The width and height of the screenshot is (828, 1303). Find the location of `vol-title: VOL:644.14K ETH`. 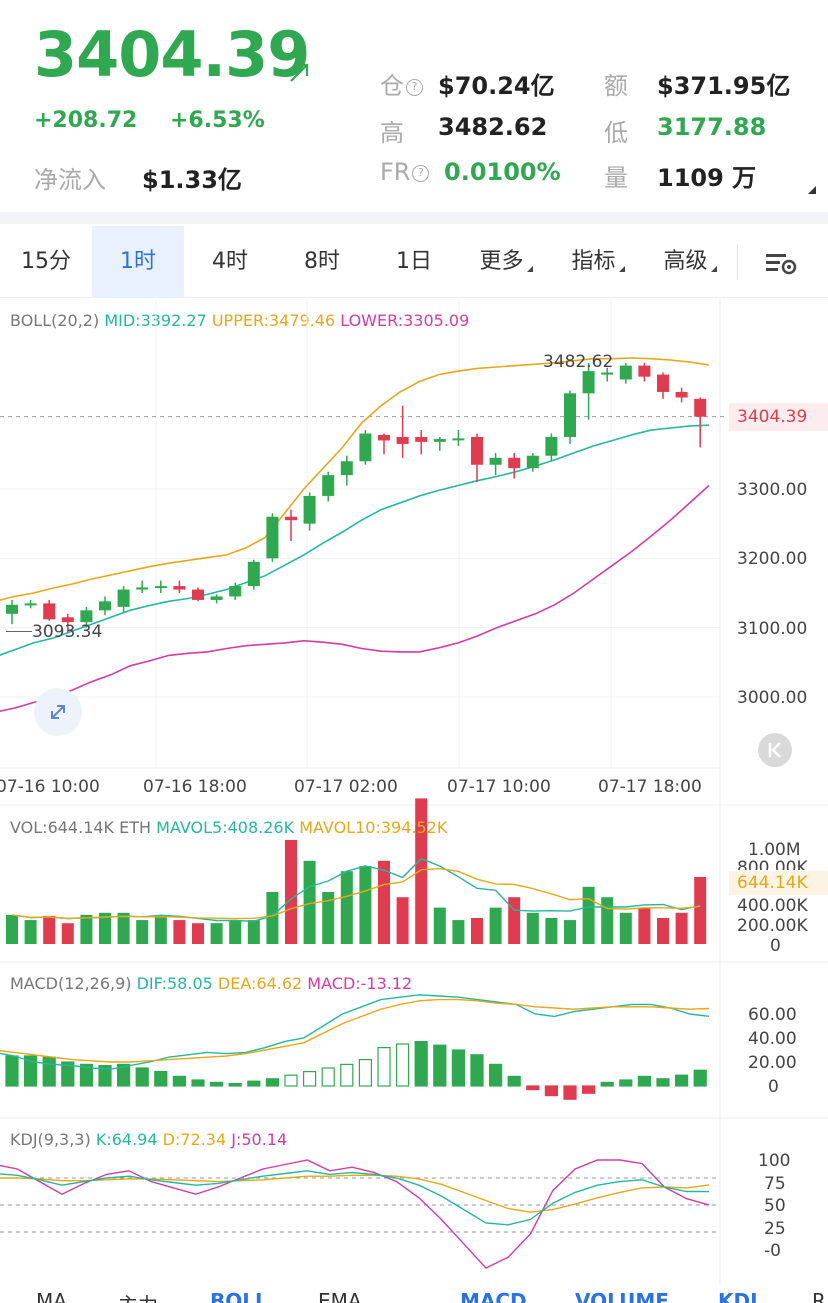

vol-title: VOL:644.14K ETH is located at coordinates (81, 827).